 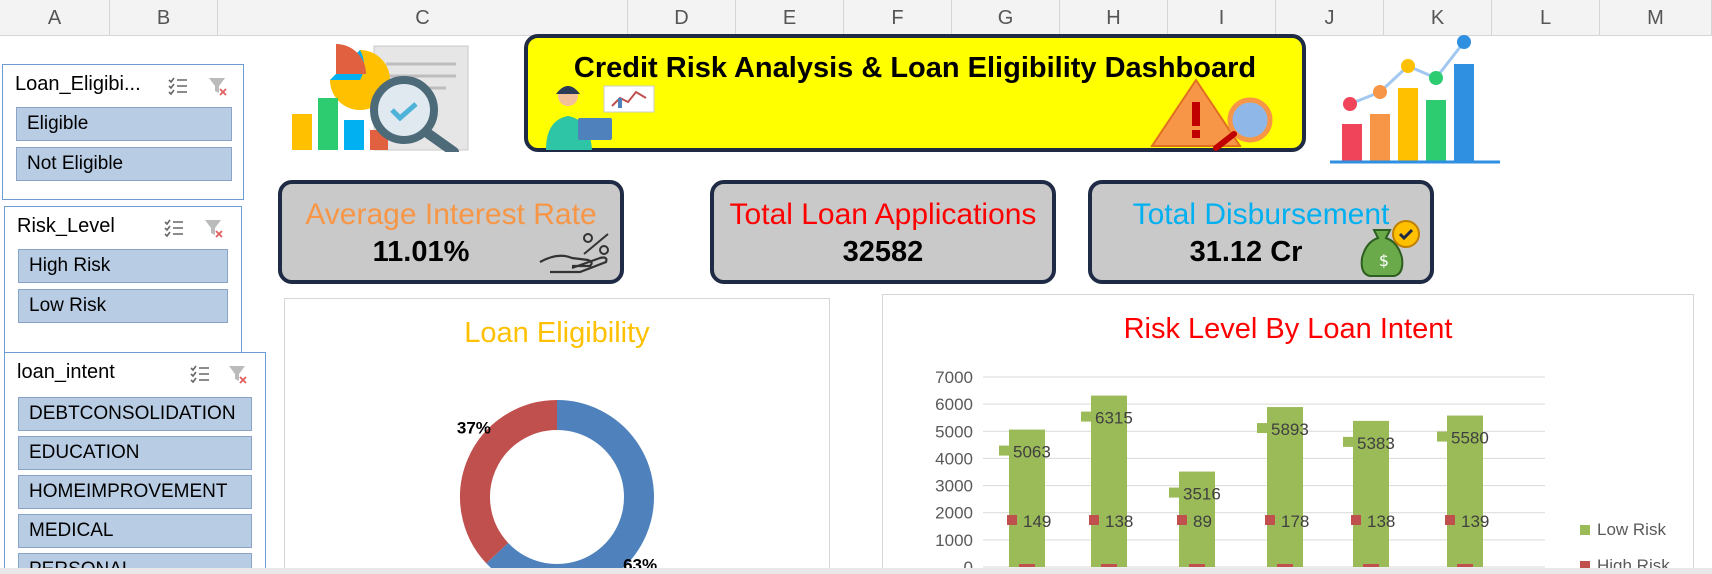 I want to click on data-label-low-risk: 6315, so click(x=1114, y=418).